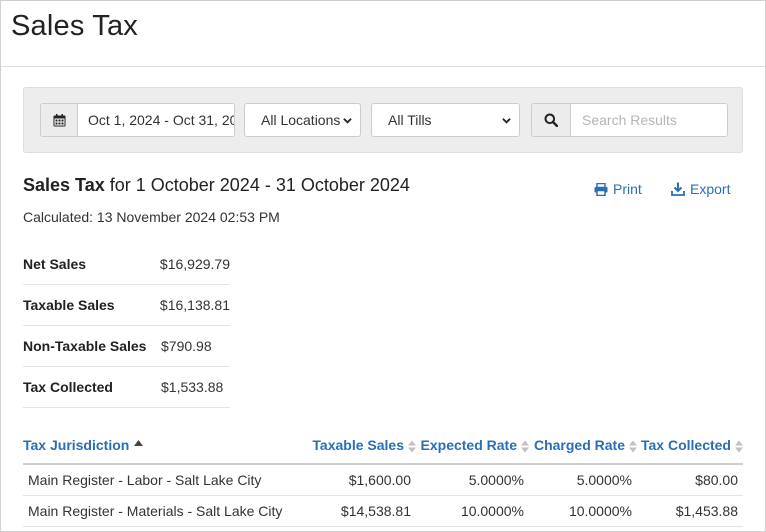 The width and height of the screenshot is (766, 532). I want to click on export-link: Export, so click(700, 189).